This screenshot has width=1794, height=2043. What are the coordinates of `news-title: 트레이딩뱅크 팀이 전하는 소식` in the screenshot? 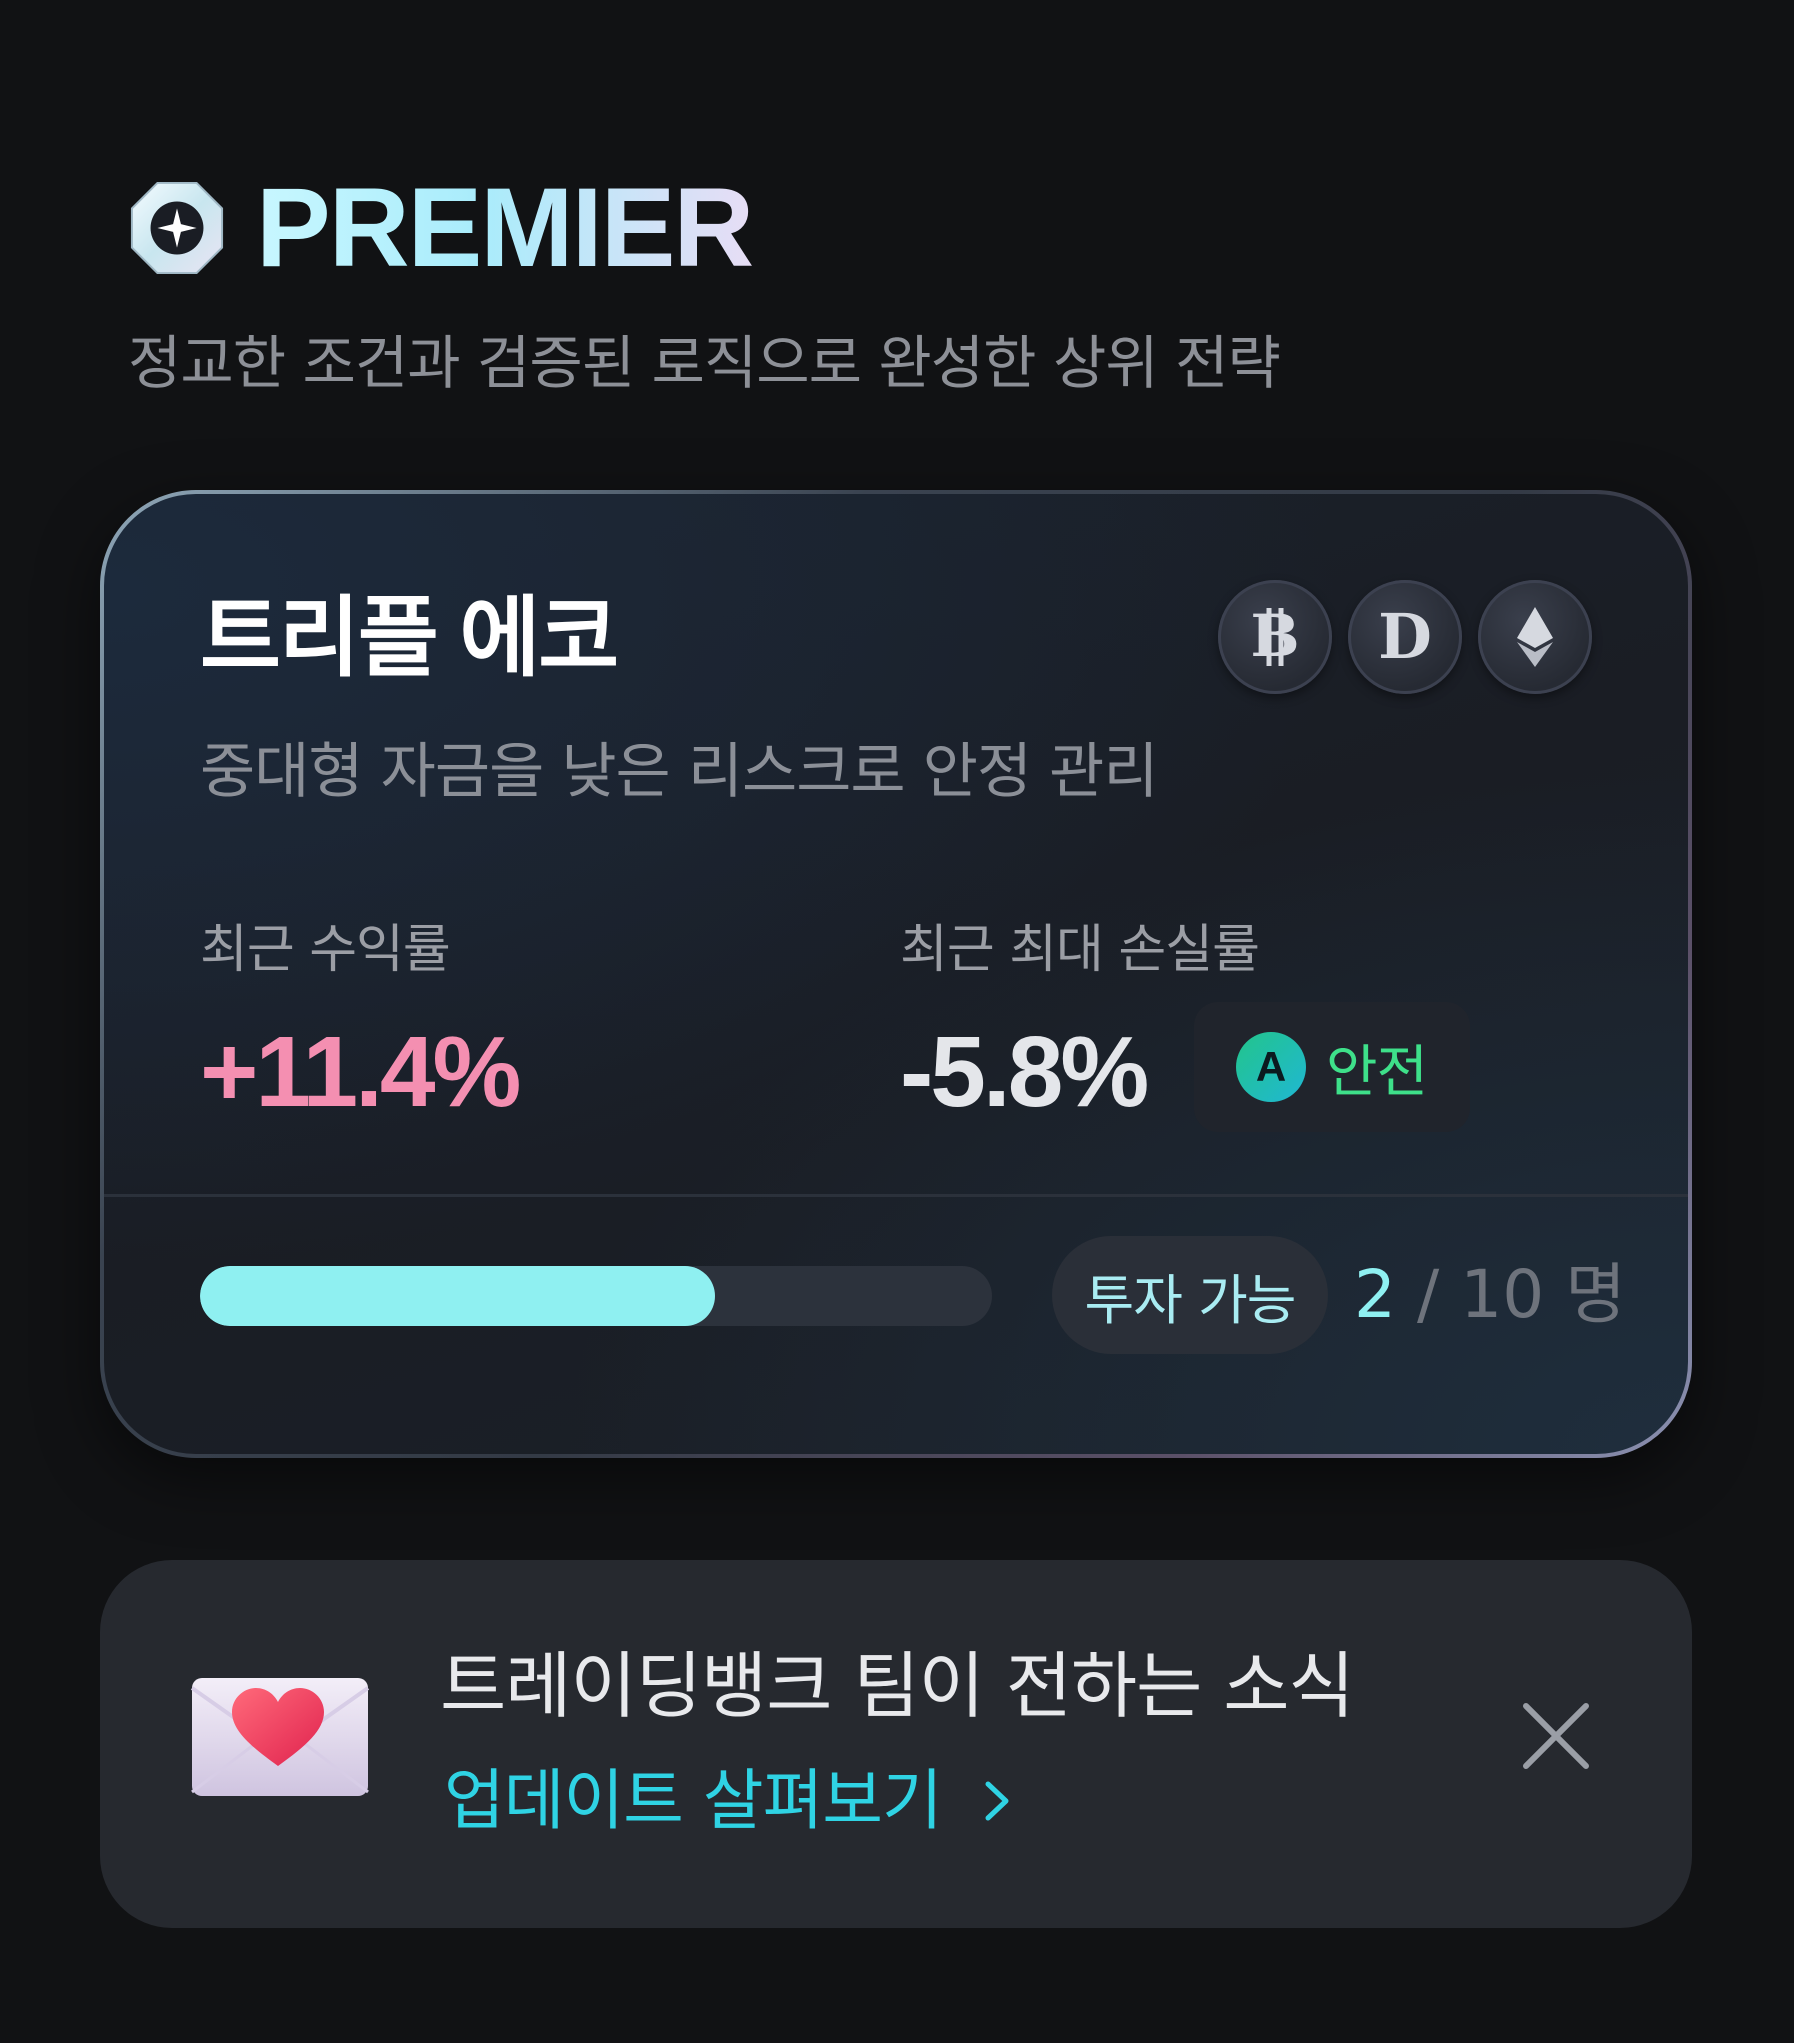 It's located at (897, 1686).